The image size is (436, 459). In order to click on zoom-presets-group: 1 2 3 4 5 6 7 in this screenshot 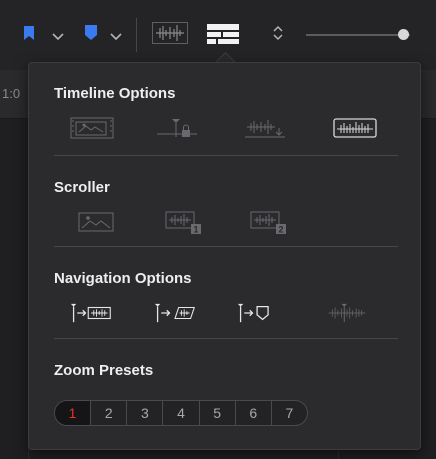, I will do `click(181, 413)`.